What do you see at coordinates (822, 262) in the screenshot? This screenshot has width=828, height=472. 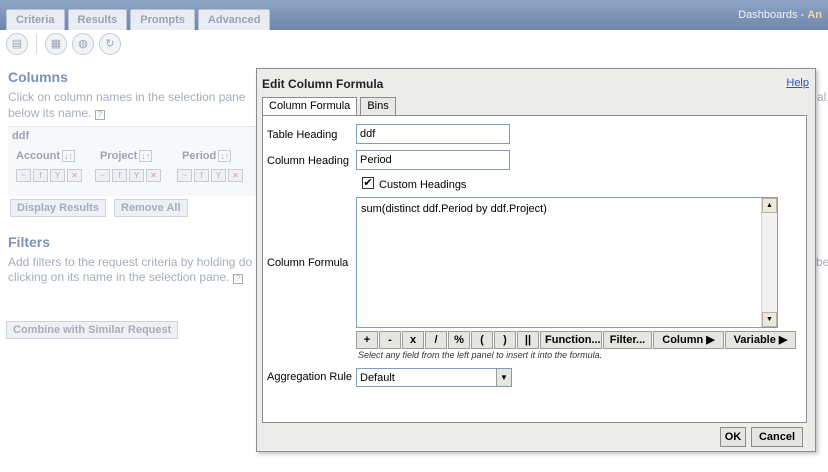 I see `filters-text-overflow: be` at bounding box center [822, 262].